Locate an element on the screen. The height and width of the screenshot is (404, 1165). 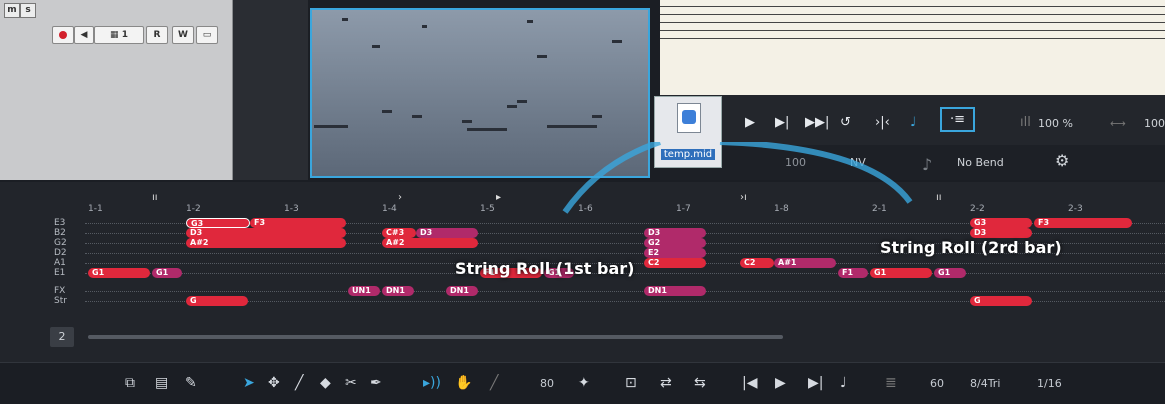
ruler-label: 1-5 is located at coordinates (487, 209).